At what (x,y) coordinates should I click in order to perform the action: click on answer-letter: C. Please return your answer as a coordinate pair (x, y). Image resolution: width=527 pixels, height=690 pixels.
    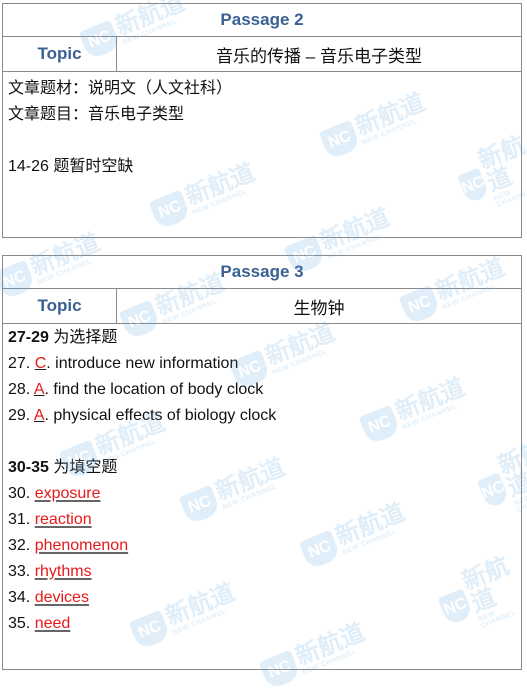
    Looking at the image, I should click on (40, 363).